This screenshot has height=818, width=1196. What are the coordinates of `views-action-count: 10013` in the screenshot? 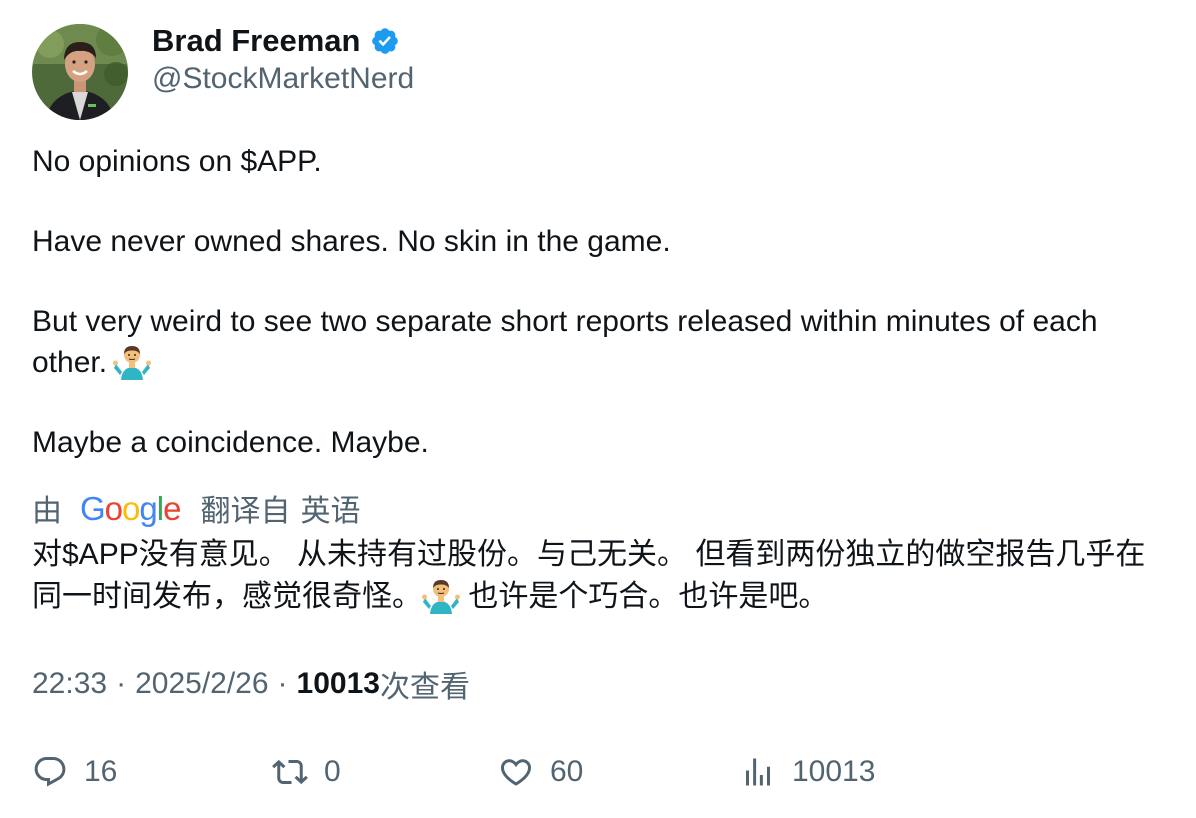 It's located at (834, 771).